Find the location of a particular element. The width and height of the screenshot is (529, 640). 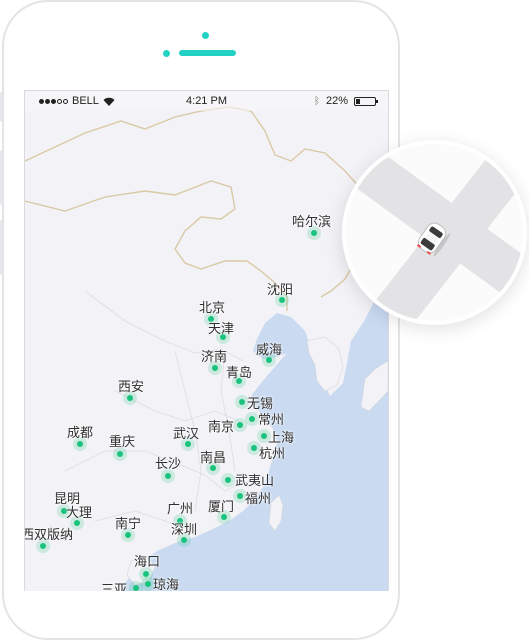

speaker-grille is located at coordinates (207, 53).